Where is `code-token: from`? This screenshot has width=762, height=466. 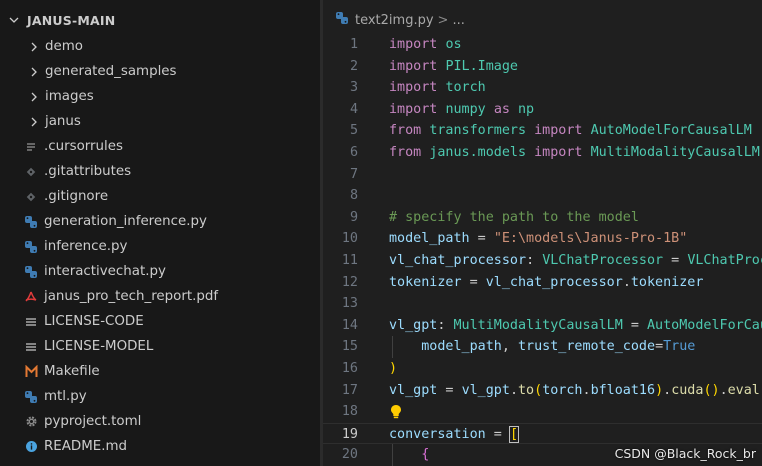 code-token: from is located at coordinates (405, 131).